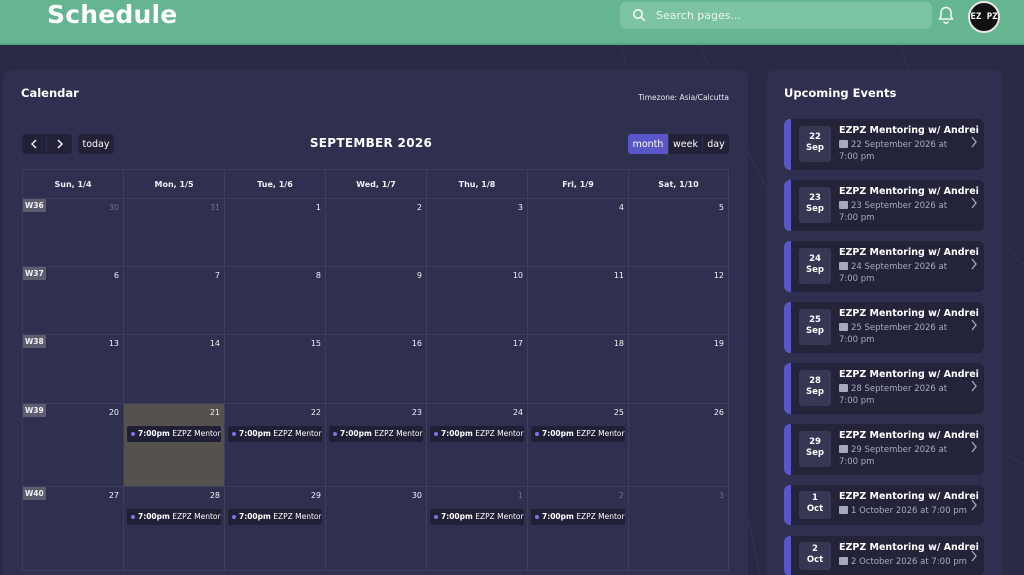 The width and height of the screenshot is (1024, 575). I want to click on day-cell: 30, so click(375, 528).